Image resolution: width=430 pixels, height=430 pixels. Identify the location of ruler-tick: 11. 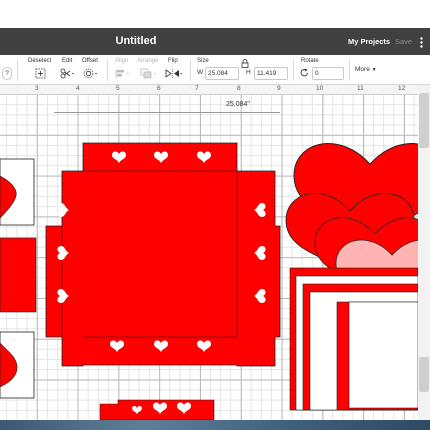
(360, 88).